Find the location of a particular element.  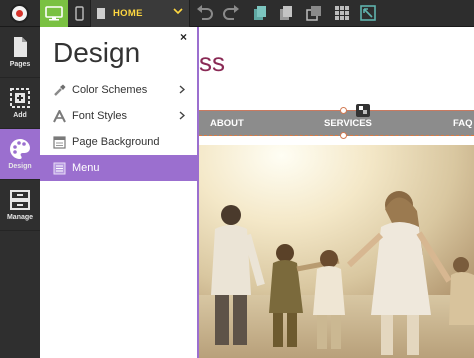

edit-menu-badge is located at coordinates (363, 110).